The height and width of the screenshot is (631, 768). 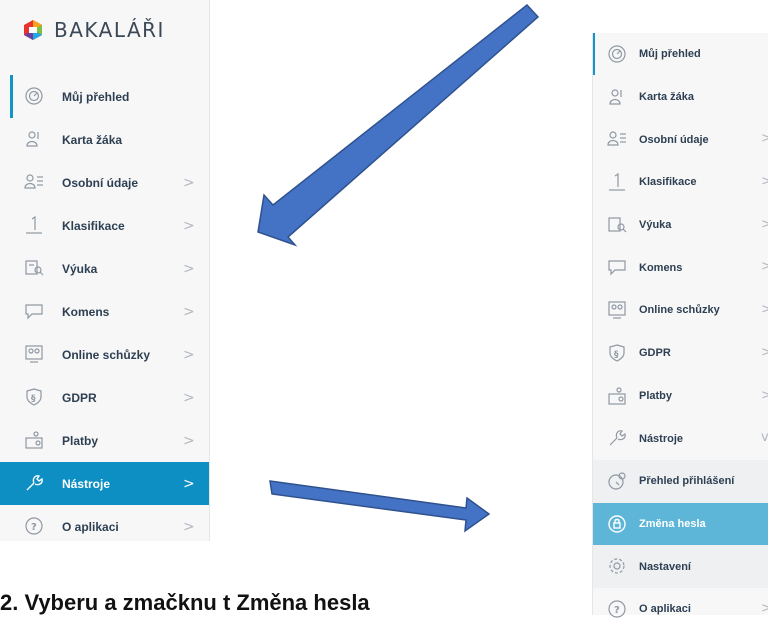 What do you see at coordinates (185, 602) in the screenshot?
I see `instruction-caption: 2. Vyberu a zmačknu t Změna hesla` at bounding box center [185, 602].